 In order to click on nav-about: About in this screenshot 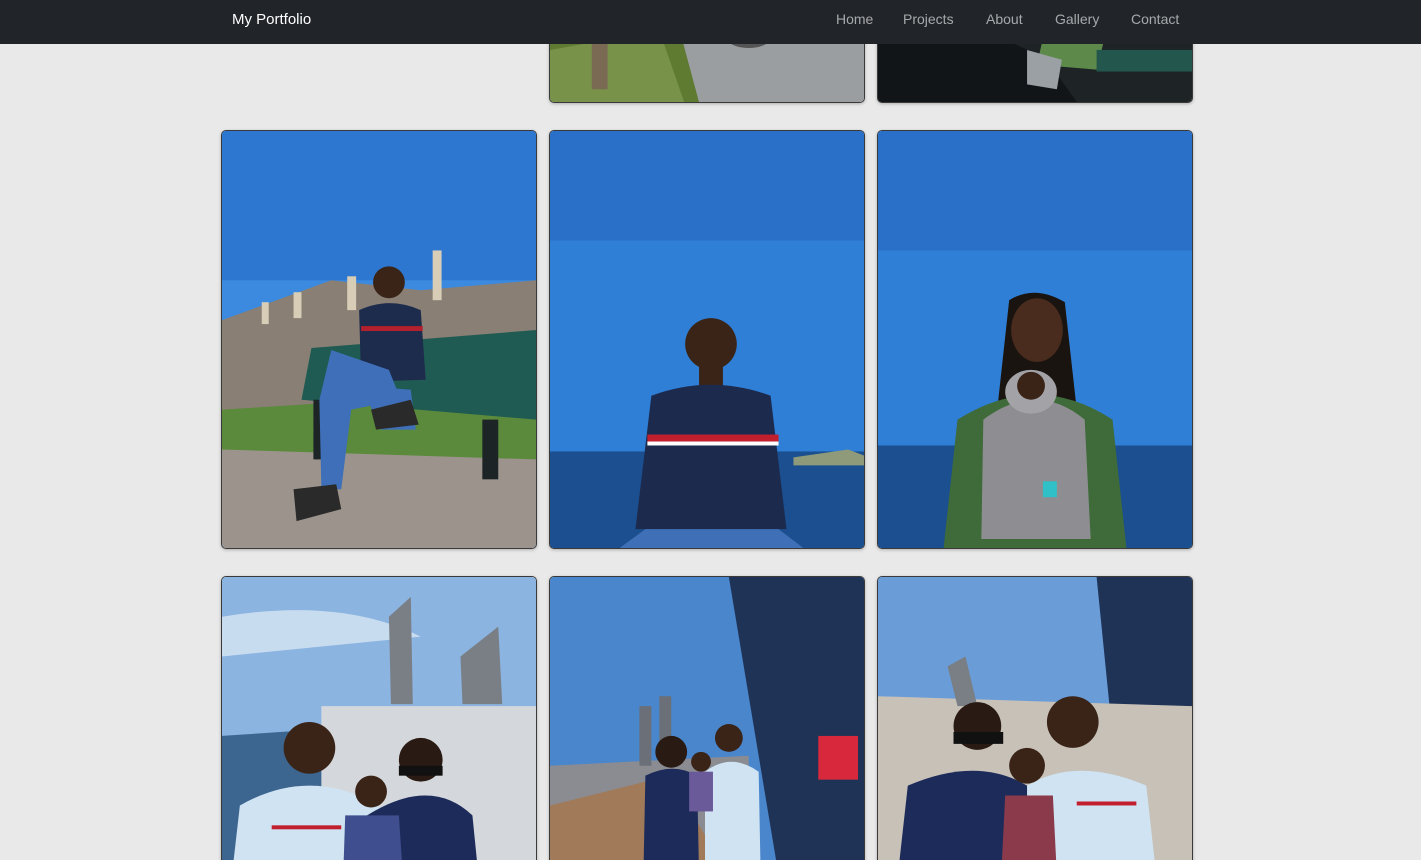, I will do `click(1004, 19)`.